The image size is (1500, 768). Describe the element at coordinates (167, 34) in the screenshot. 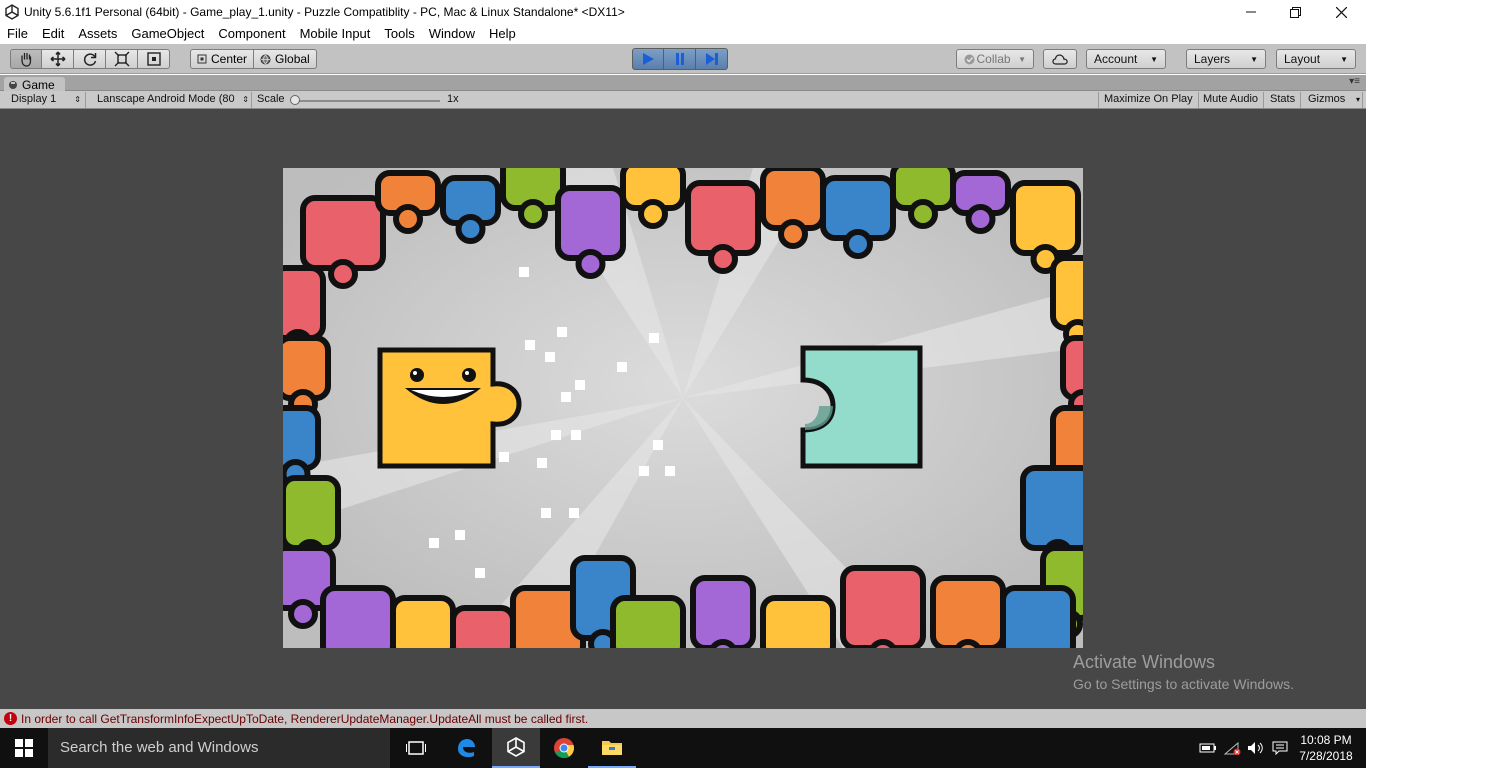

I see `menu-gameobject: GameObject` at that location.